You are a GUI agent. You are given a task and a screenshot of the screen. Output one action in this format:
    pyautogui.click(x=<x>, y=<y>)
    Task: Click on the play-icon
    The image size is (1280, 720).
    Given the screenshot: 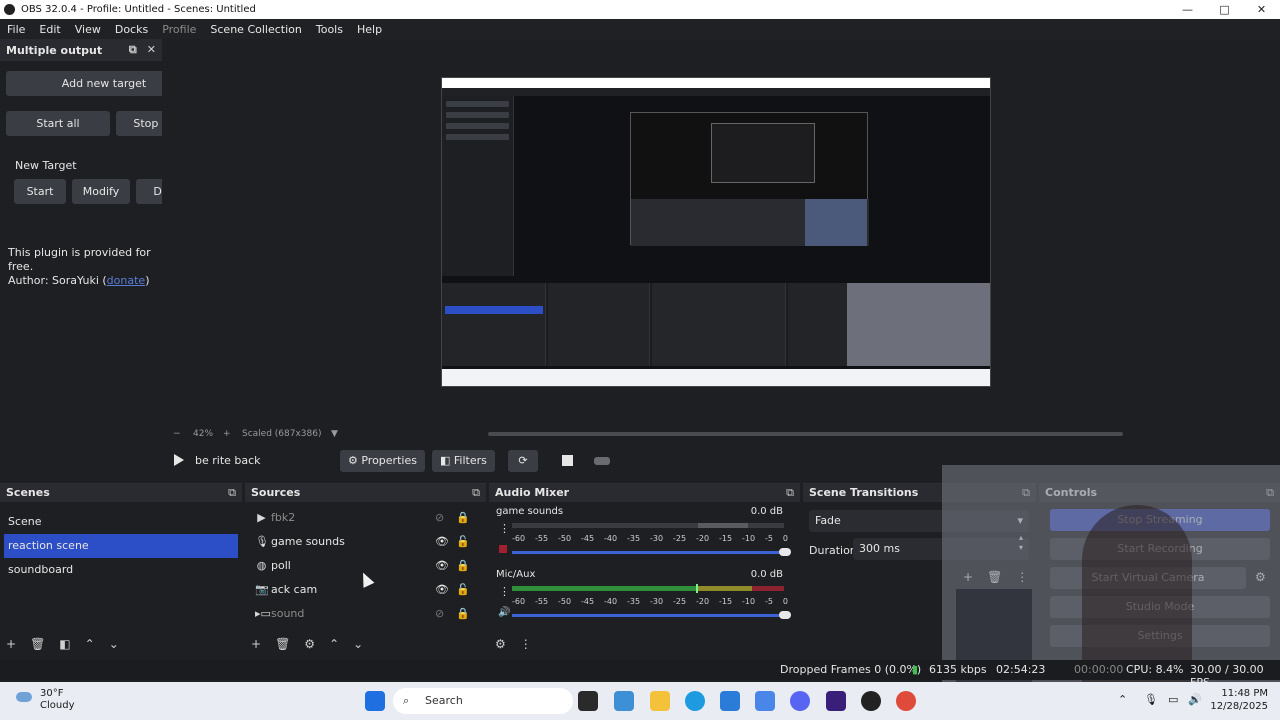 What is the action you would take?
    pyautogui.click(x=179, y=460)
    